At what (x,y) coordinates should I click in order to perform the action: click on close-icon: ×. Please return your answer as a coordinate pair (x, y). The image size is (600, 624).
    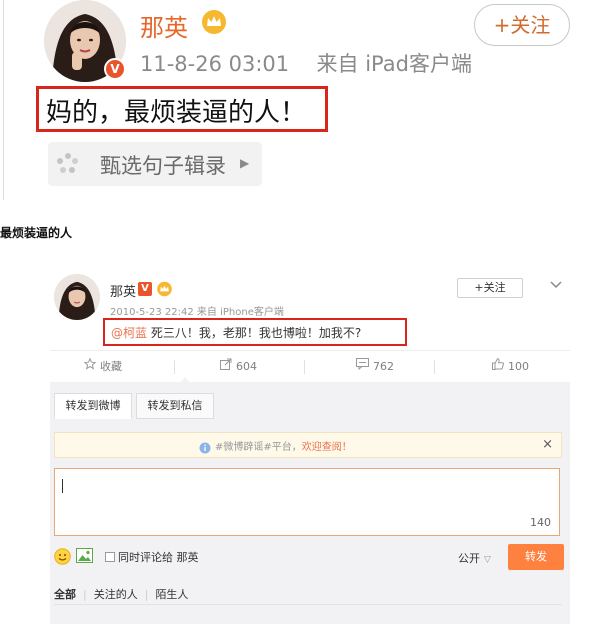
    Looking at the image, I should click on (547, 444).